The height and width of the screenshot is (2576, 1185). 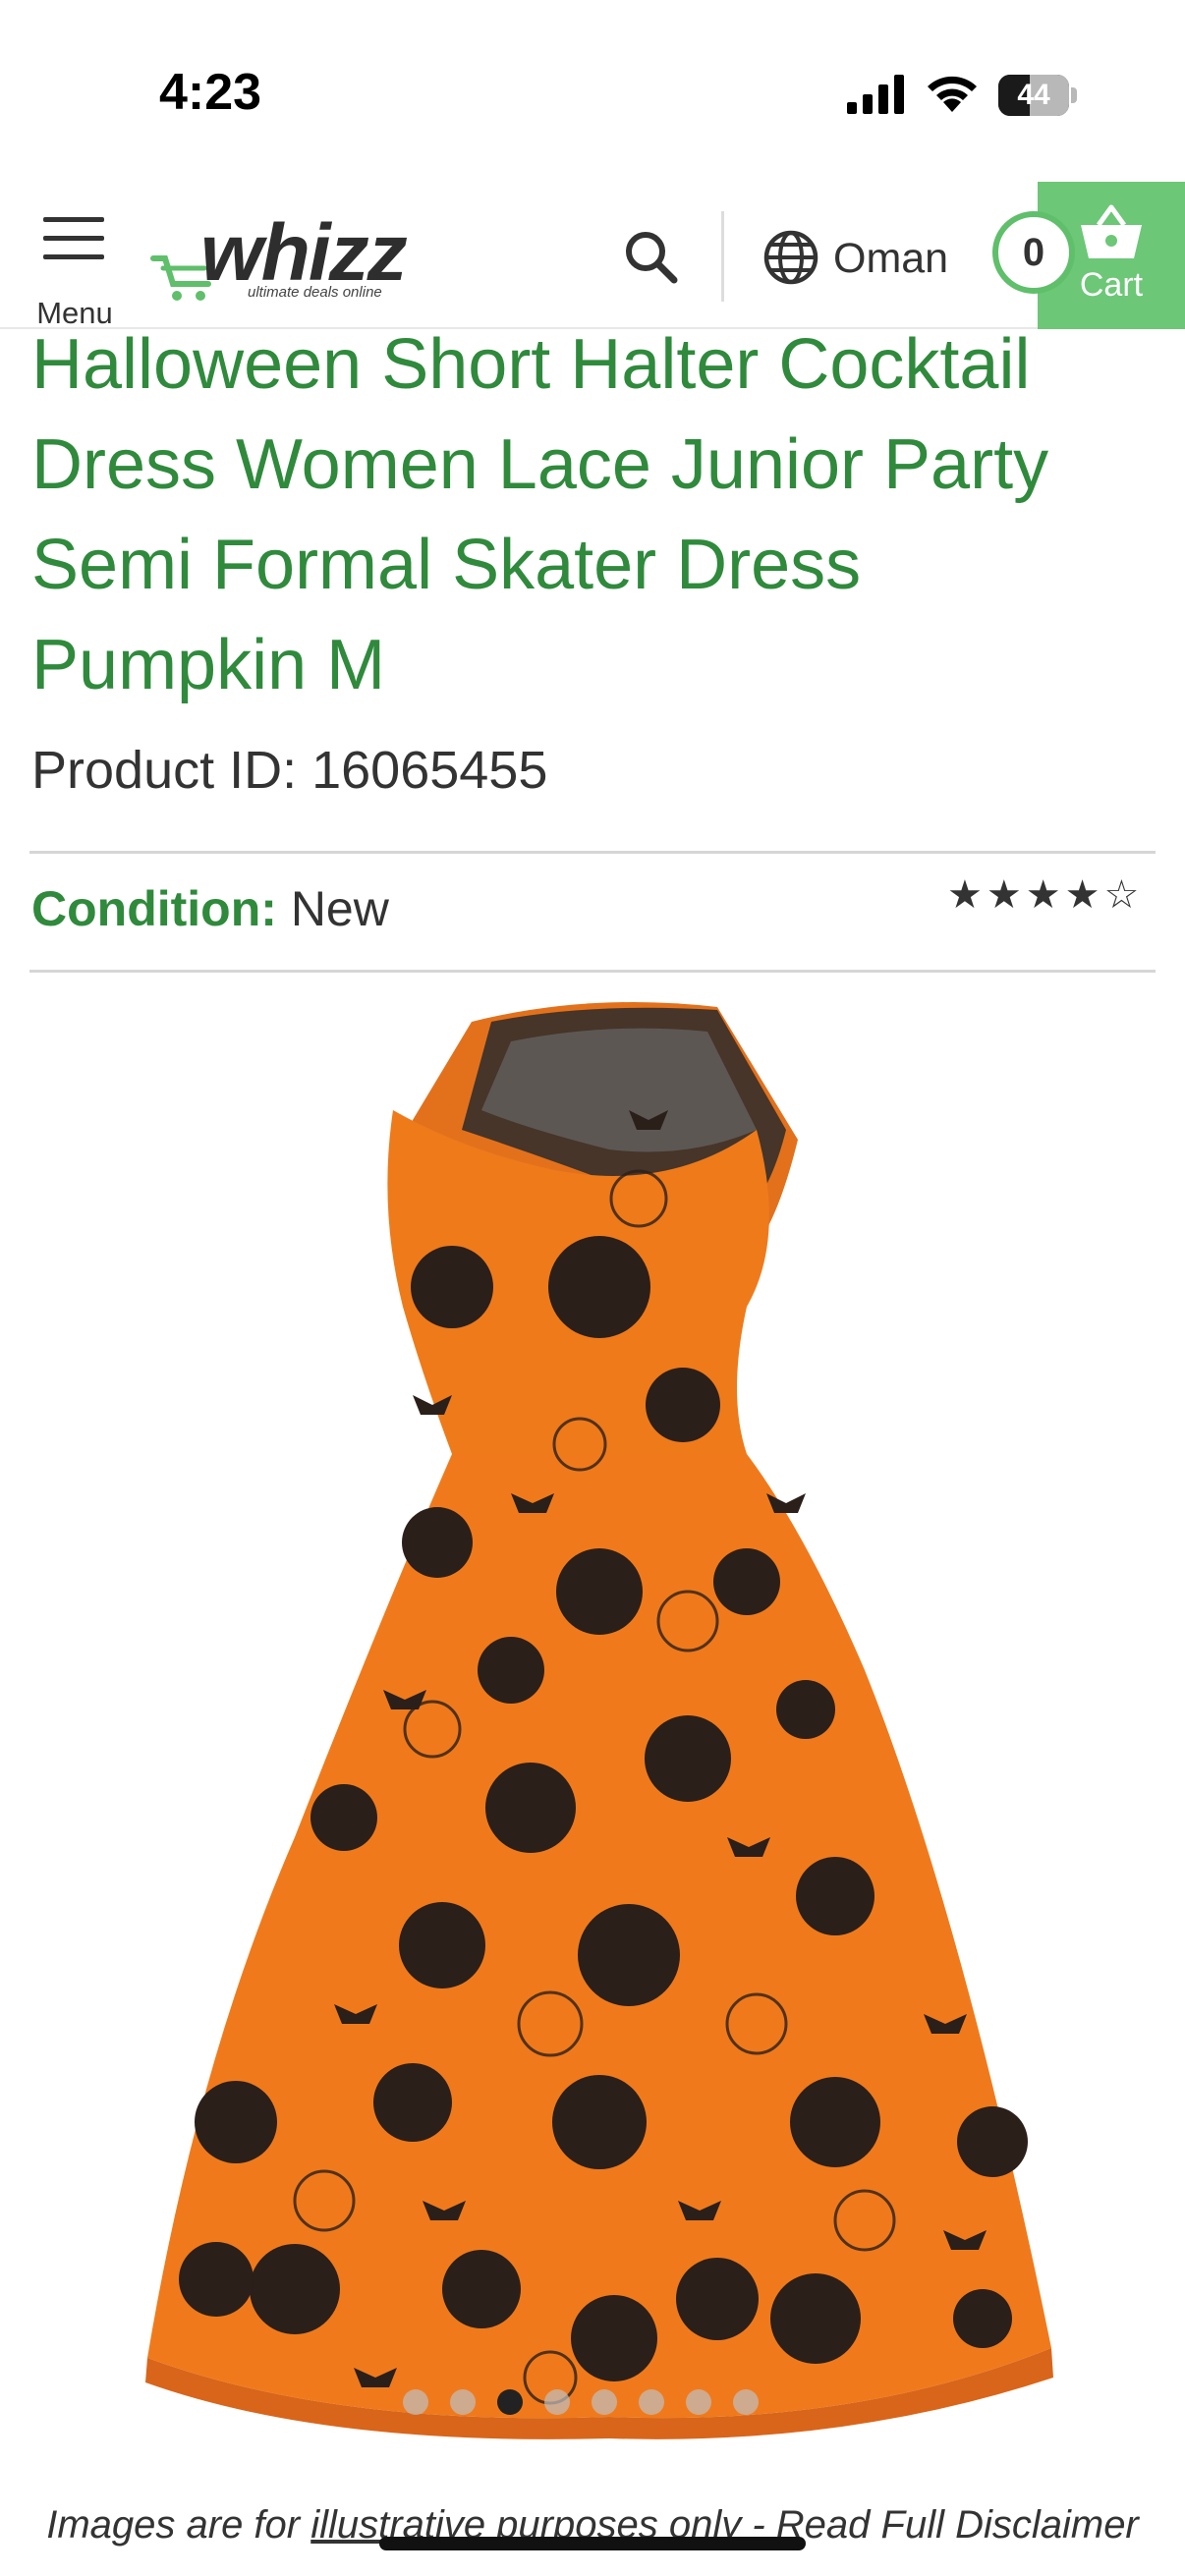 I want to click on country-selector: Oman, so click(x=861, y=257).